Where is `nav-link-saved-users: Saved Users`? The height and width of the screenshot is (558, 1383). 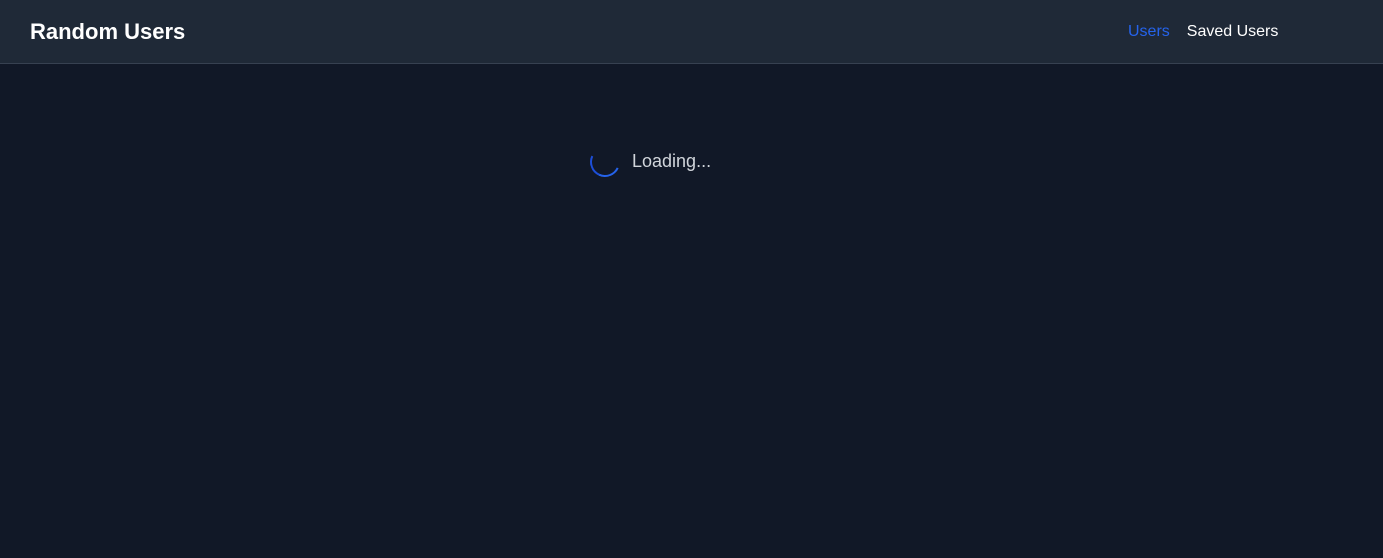
nav-link-saved-users: Saved Users is located at coordinates (1233, 32).